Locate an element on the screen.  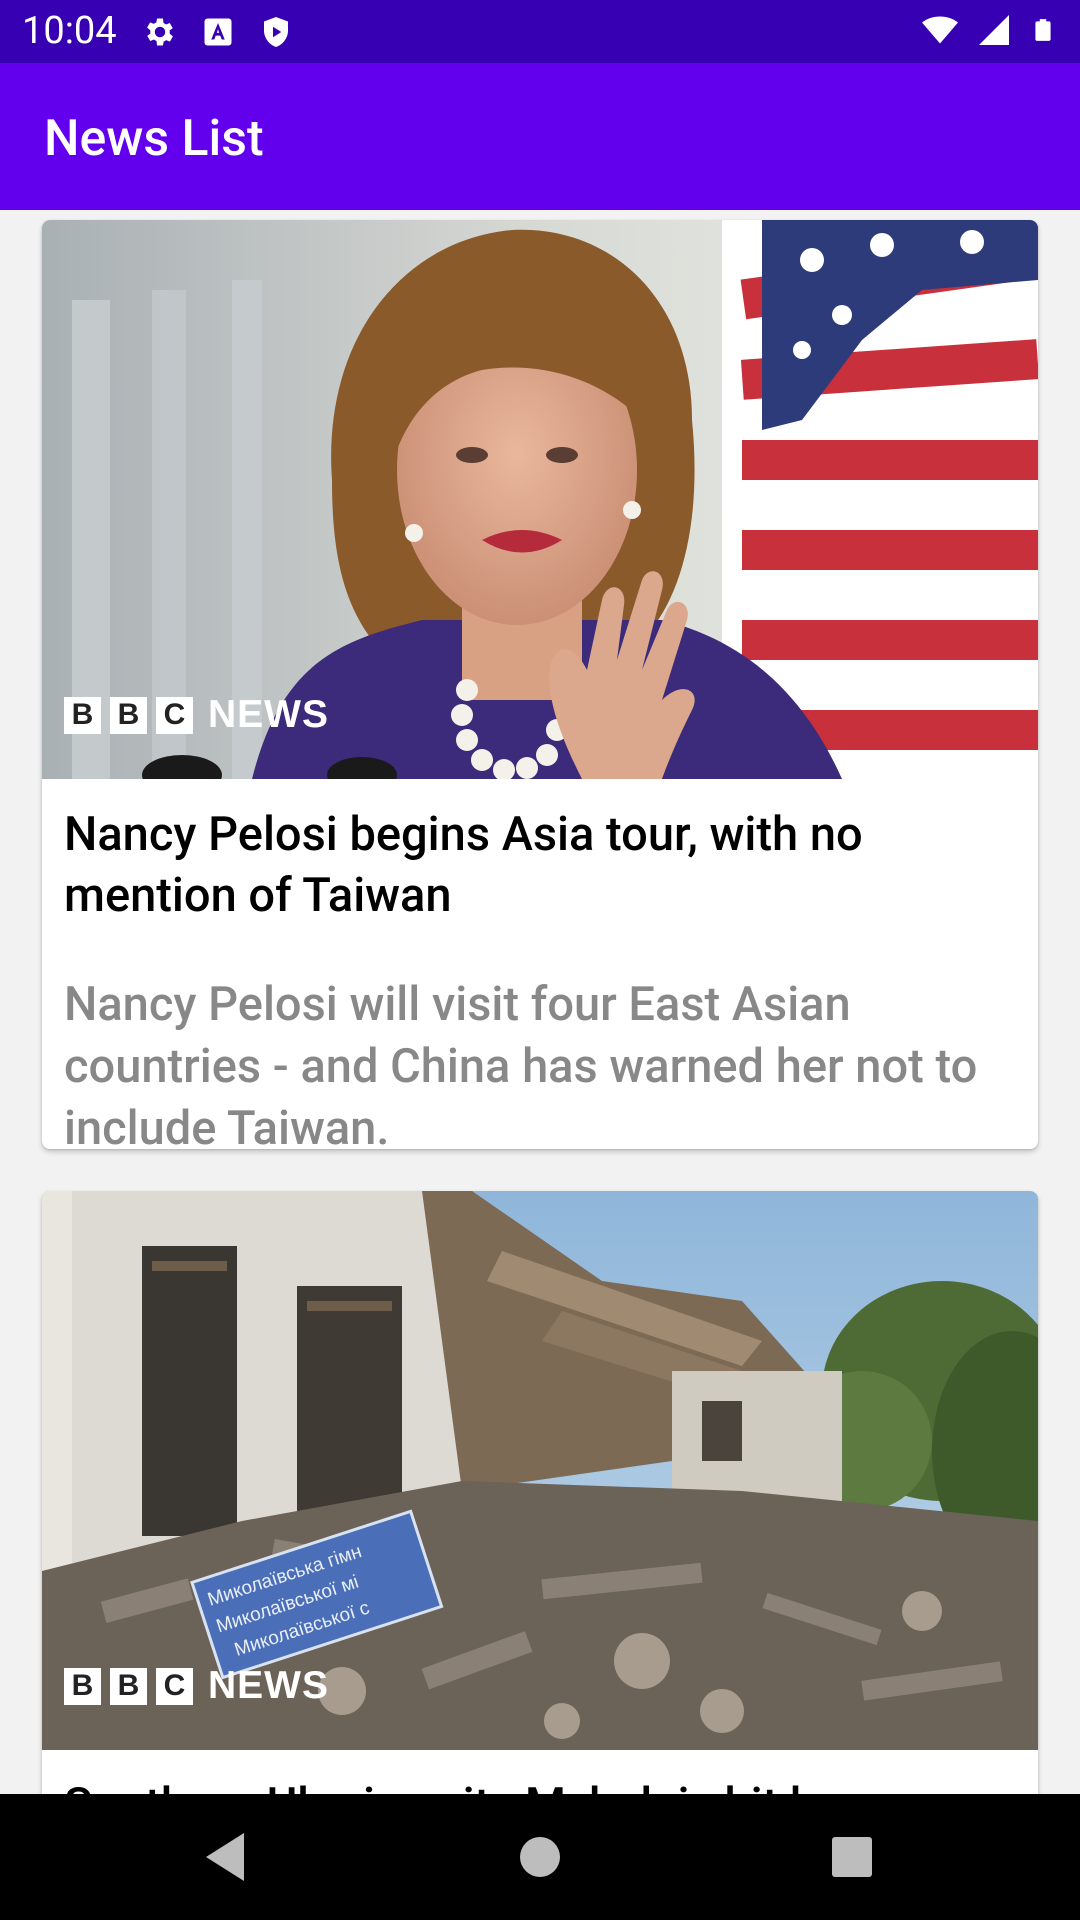
a-font-icon is located at coordinates (218, 32).